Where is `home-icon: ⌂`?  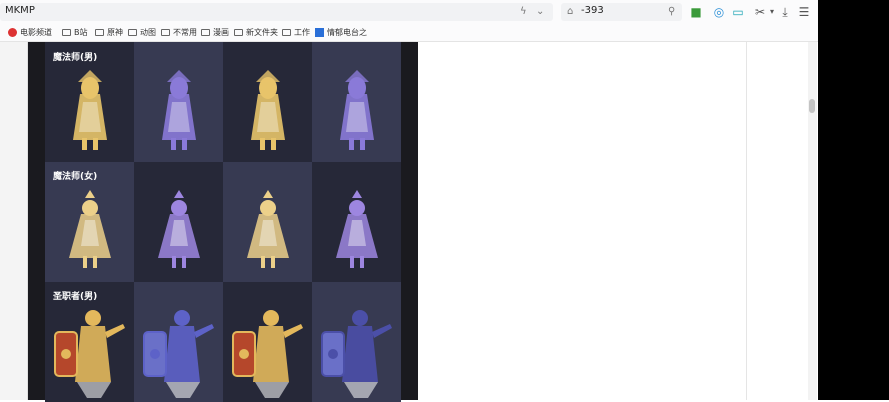
home-icon: ⌂ is located at coordinates (570, 11).